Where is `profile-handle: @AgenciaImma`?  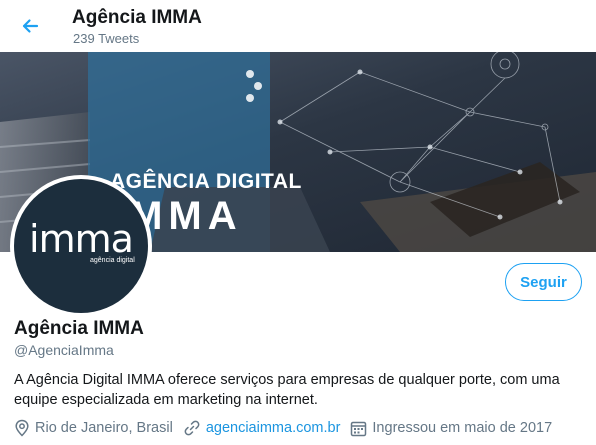
profile-handle: @AgenciaImma is located at coordinates (64, 350).